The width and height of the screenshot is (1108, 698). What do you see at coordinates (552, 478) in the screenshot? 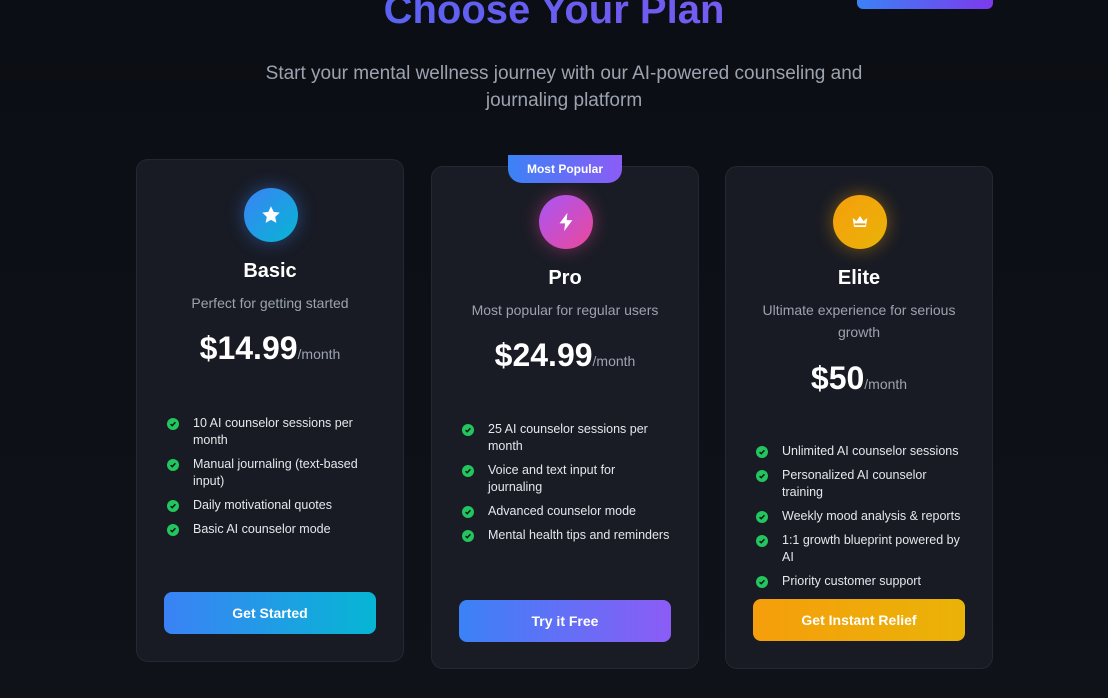
I see `feature-text: Voice and text input for journaling` at bounding box center [552, 478].